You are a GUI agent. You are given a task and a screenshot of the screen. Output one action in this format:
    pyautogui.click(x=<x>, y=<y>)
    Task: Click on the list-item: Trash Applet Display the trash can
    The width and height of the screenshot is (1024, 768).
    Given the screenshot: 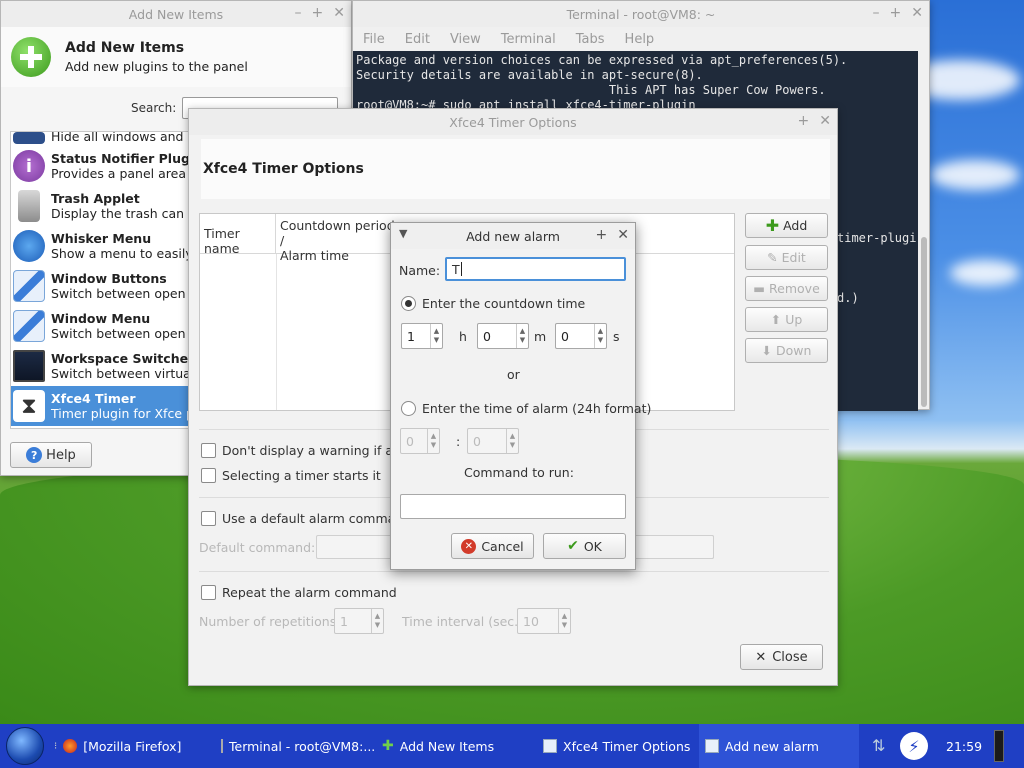 What is the action you would take?
    pyautogui.click(x=100, y=206)
    